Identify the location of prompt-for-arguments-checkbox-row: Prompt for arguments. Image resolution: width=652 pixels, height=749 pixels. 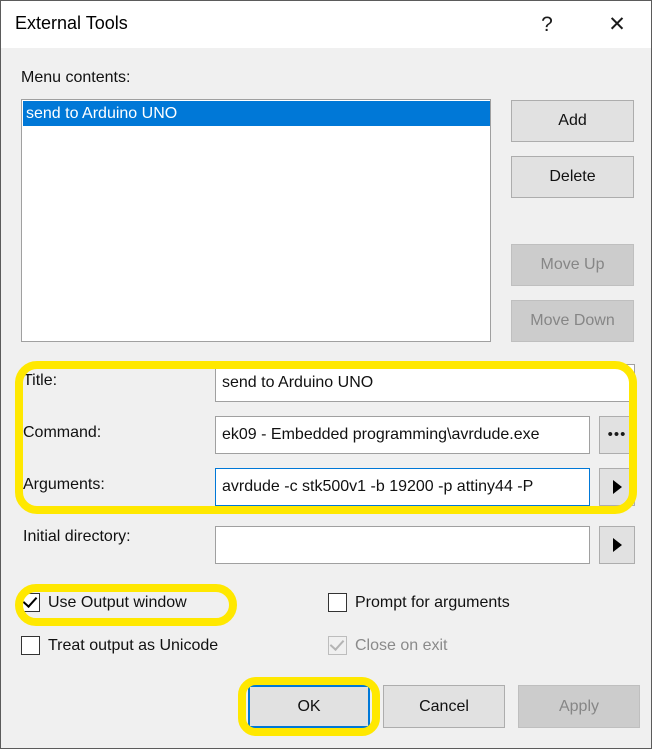
(419, 602).